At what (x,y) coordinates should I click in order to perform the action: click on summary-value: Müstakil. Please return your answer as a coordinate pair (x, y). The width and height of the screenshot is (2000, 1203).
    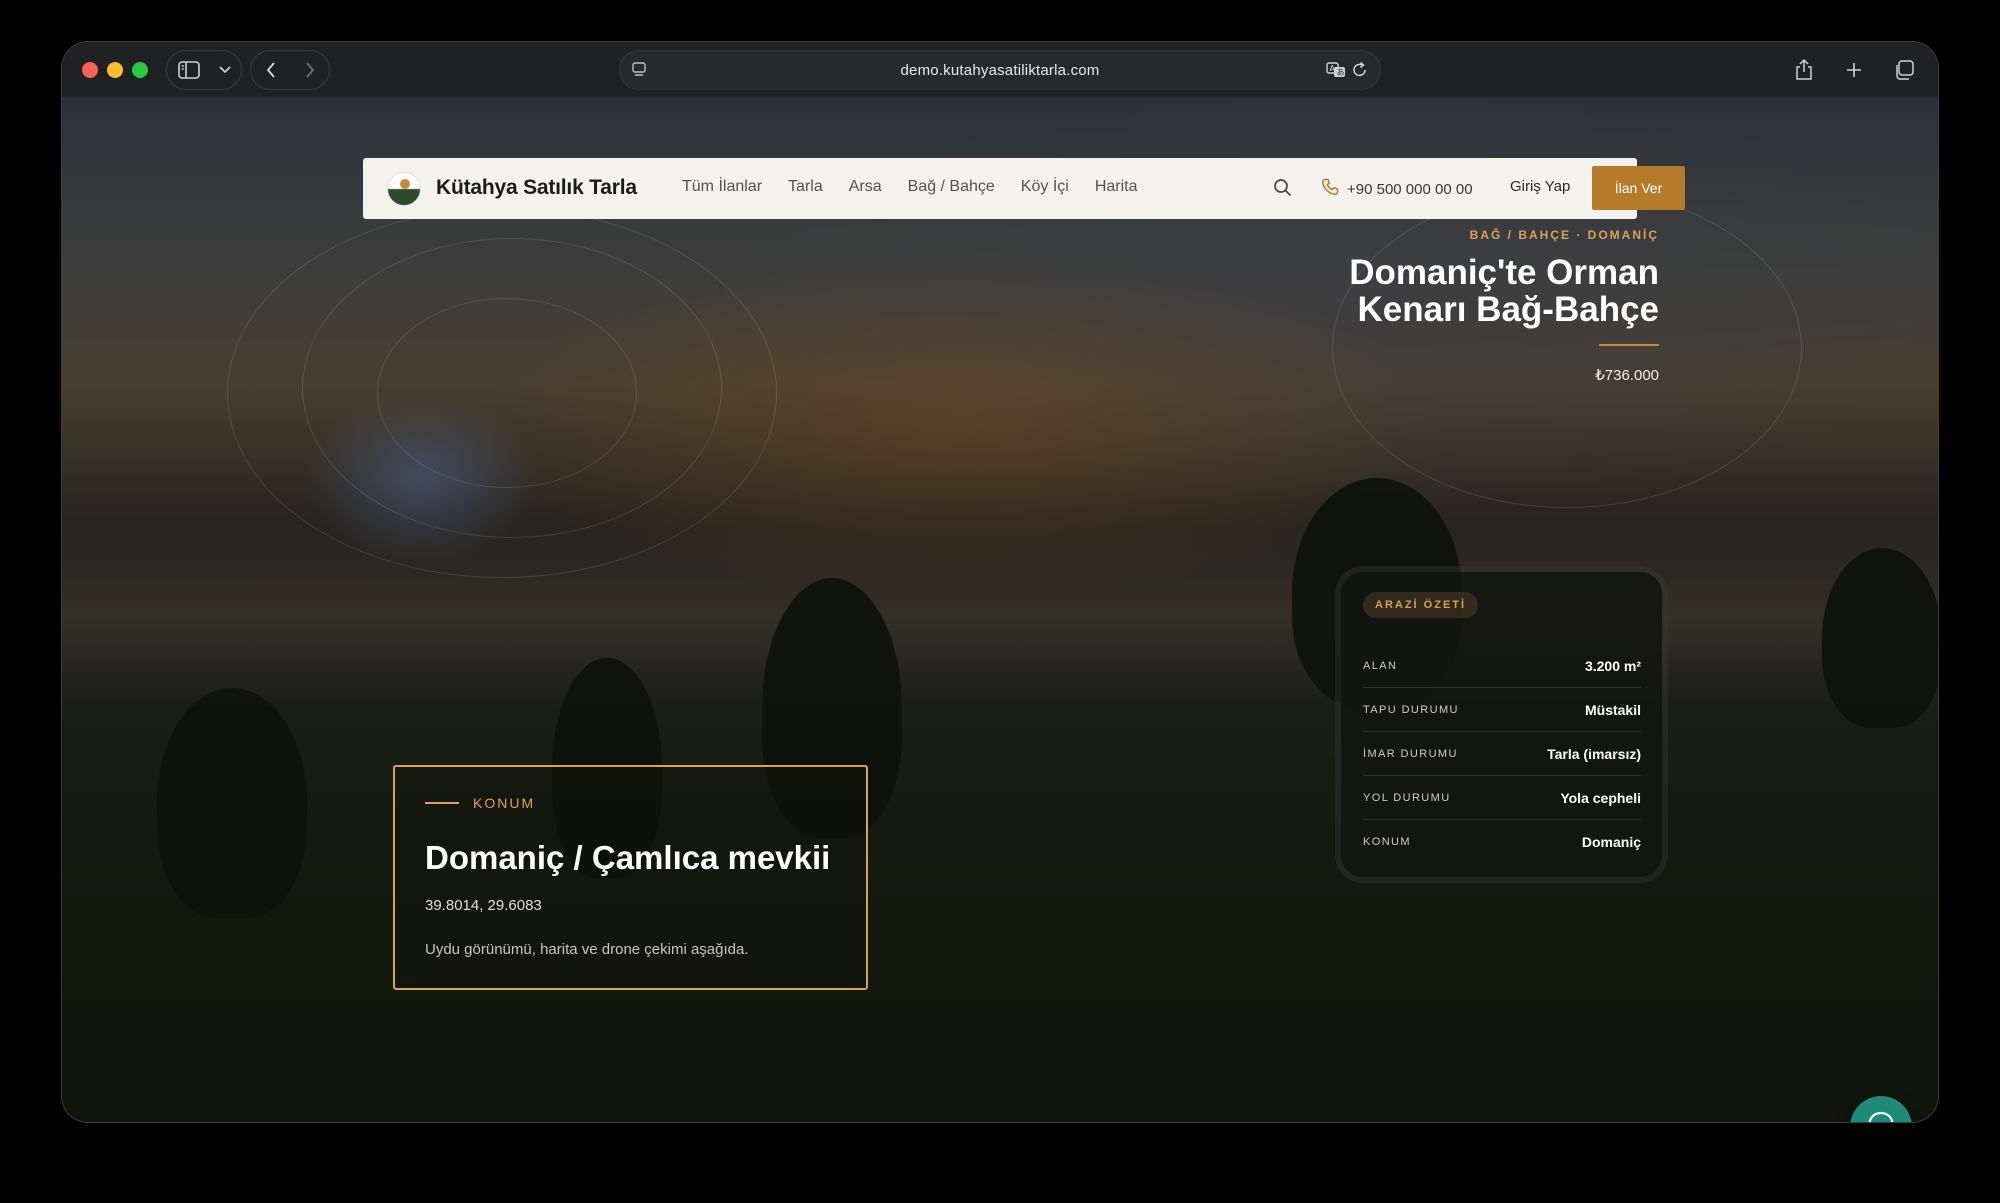
    Looking at the image, I should click on (1612, 709).